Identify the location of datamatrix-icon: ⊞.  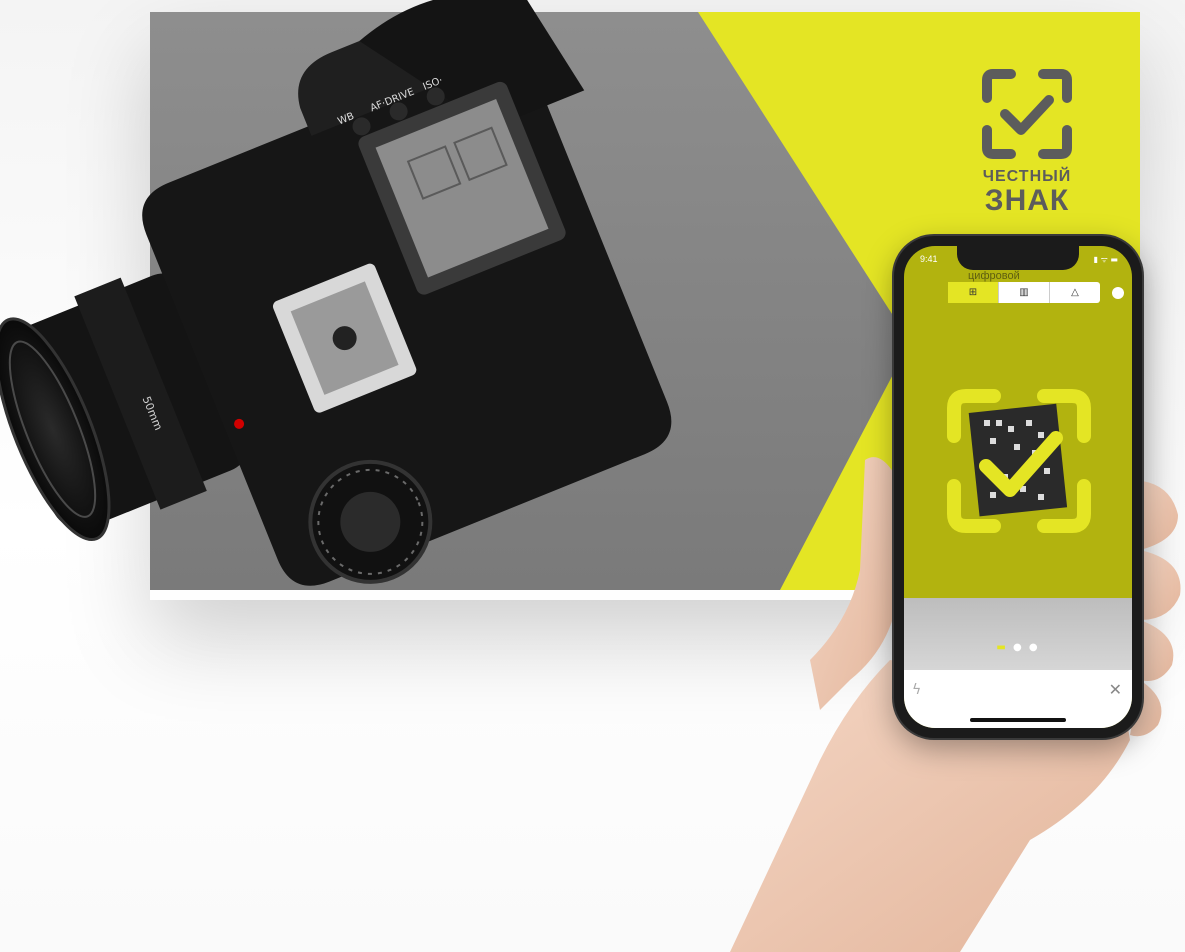
(973, 292).